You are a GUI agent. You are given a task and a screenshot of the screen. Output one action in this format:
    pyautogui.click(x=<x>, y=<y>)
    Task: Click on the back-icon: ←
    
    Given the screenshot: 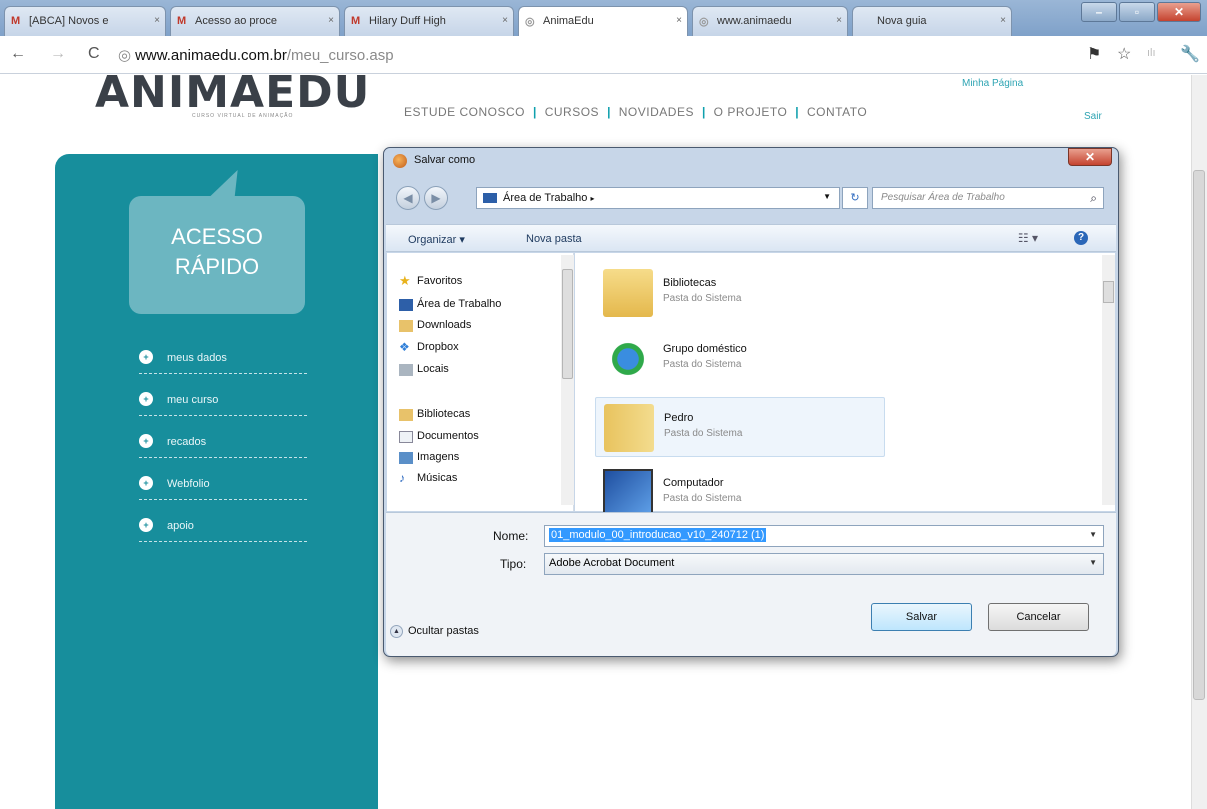 What is the action you would take?
    pyautogui.click(x=18, y=54)
    